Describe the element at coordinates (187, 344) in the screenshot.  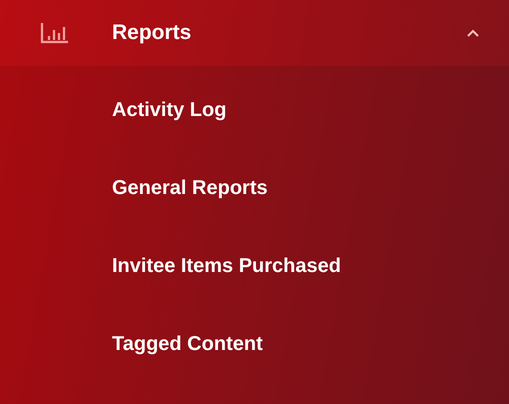
I see `submenu-link: Tagged Content` at that location.